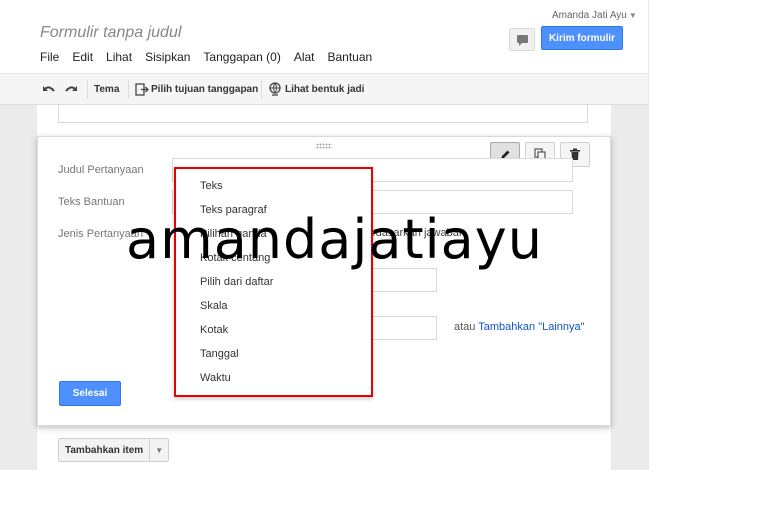 Image resolution: width=770 pixels, height=519 pixels. Describe the element at coordinates (582, 38) in the screenshot. I see `send-form-button: Kirim formulir` at that location.